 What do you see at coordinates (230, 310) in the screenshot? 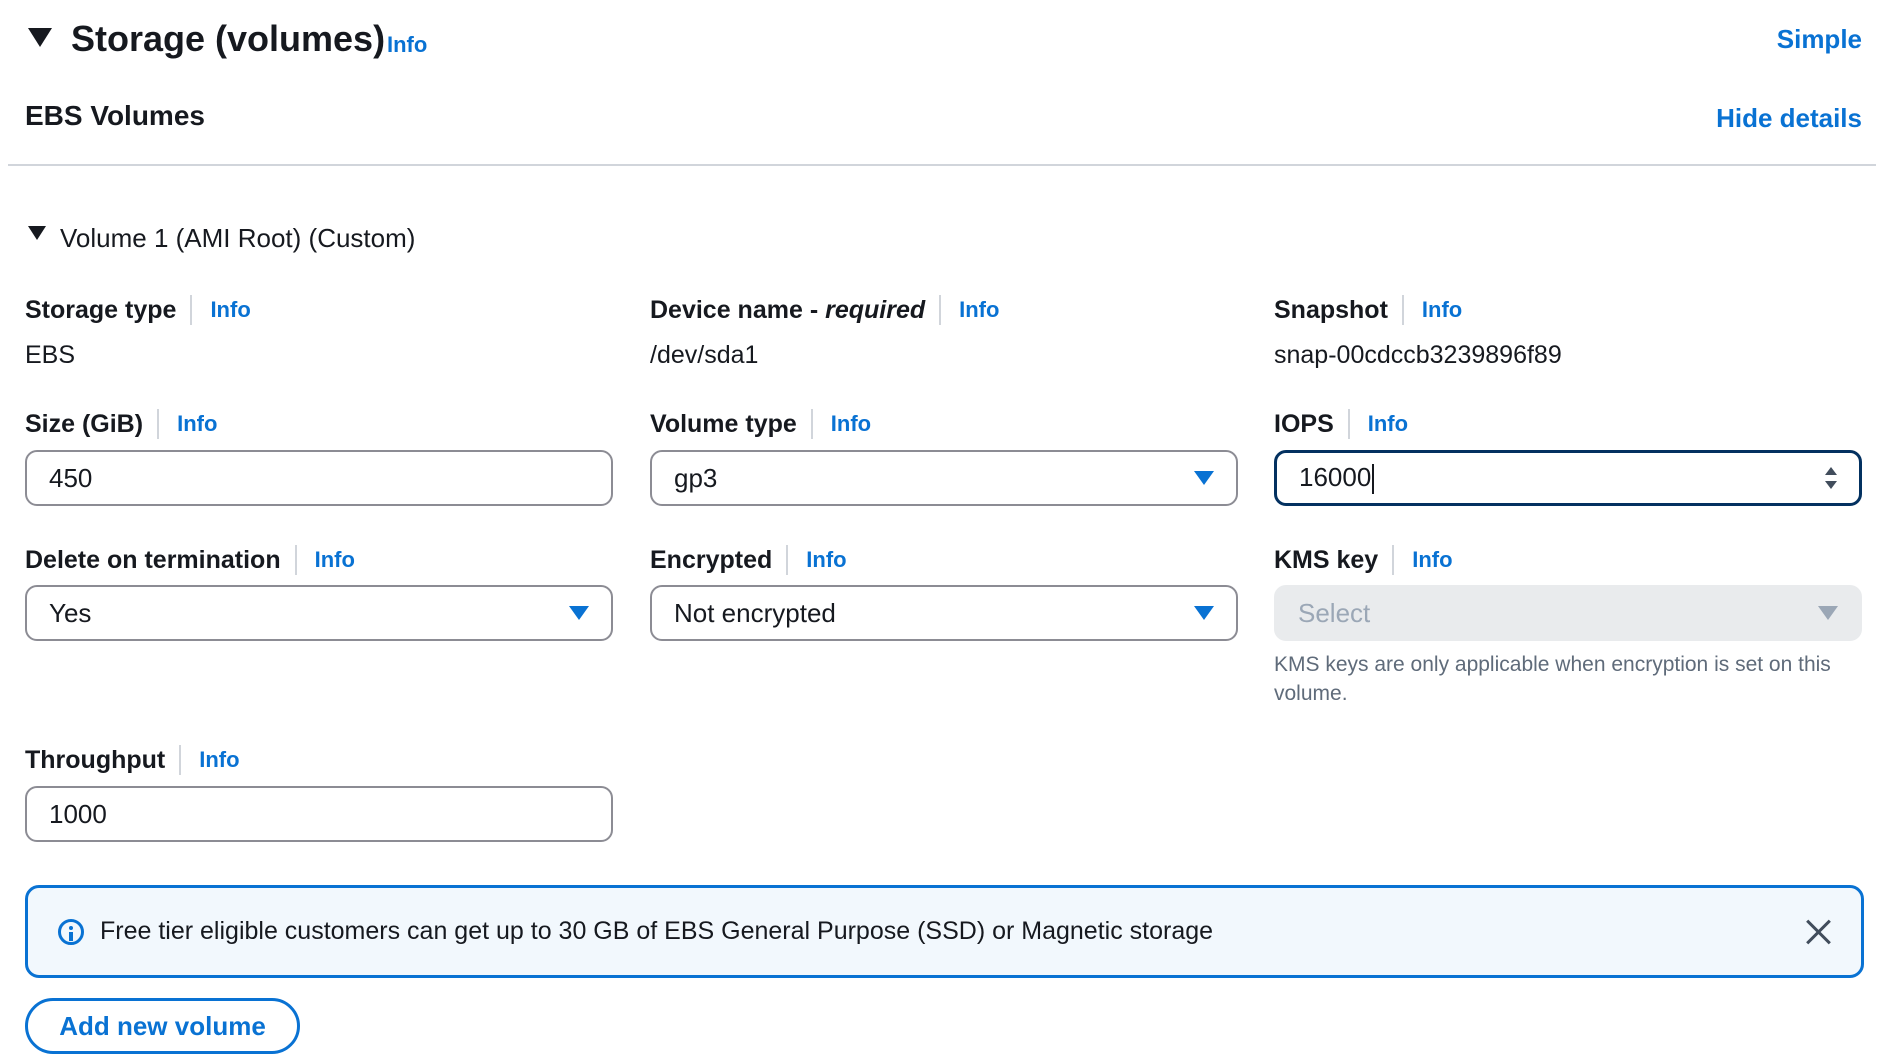
I see `storage-type-info-link: Info` at bounding box center [230, 310].